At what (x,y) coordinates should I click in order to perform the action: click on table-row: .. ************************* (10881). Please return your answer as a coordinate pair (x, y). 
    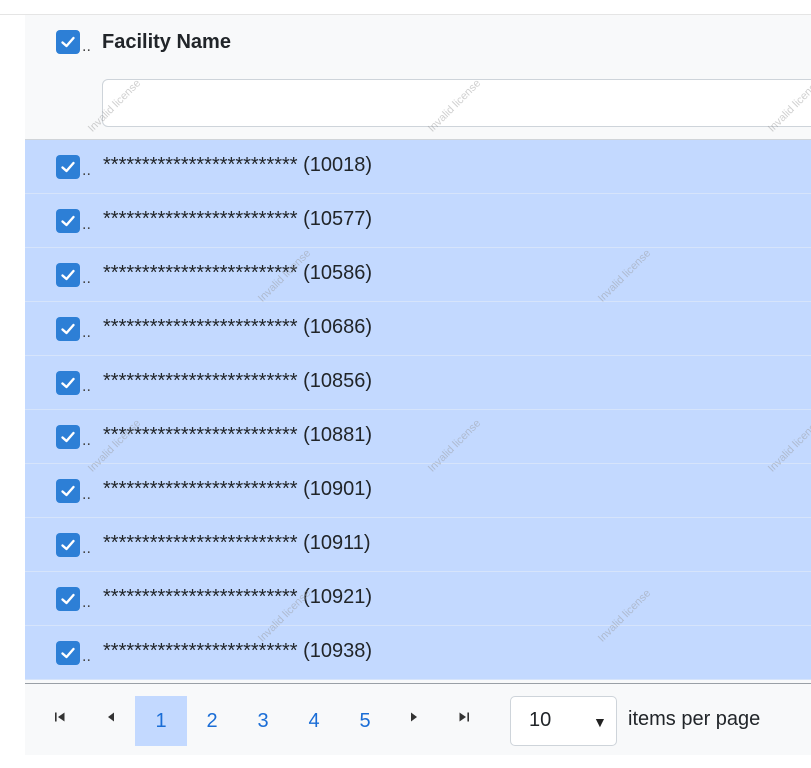
    Looking at the image, I should click on (418, 437).